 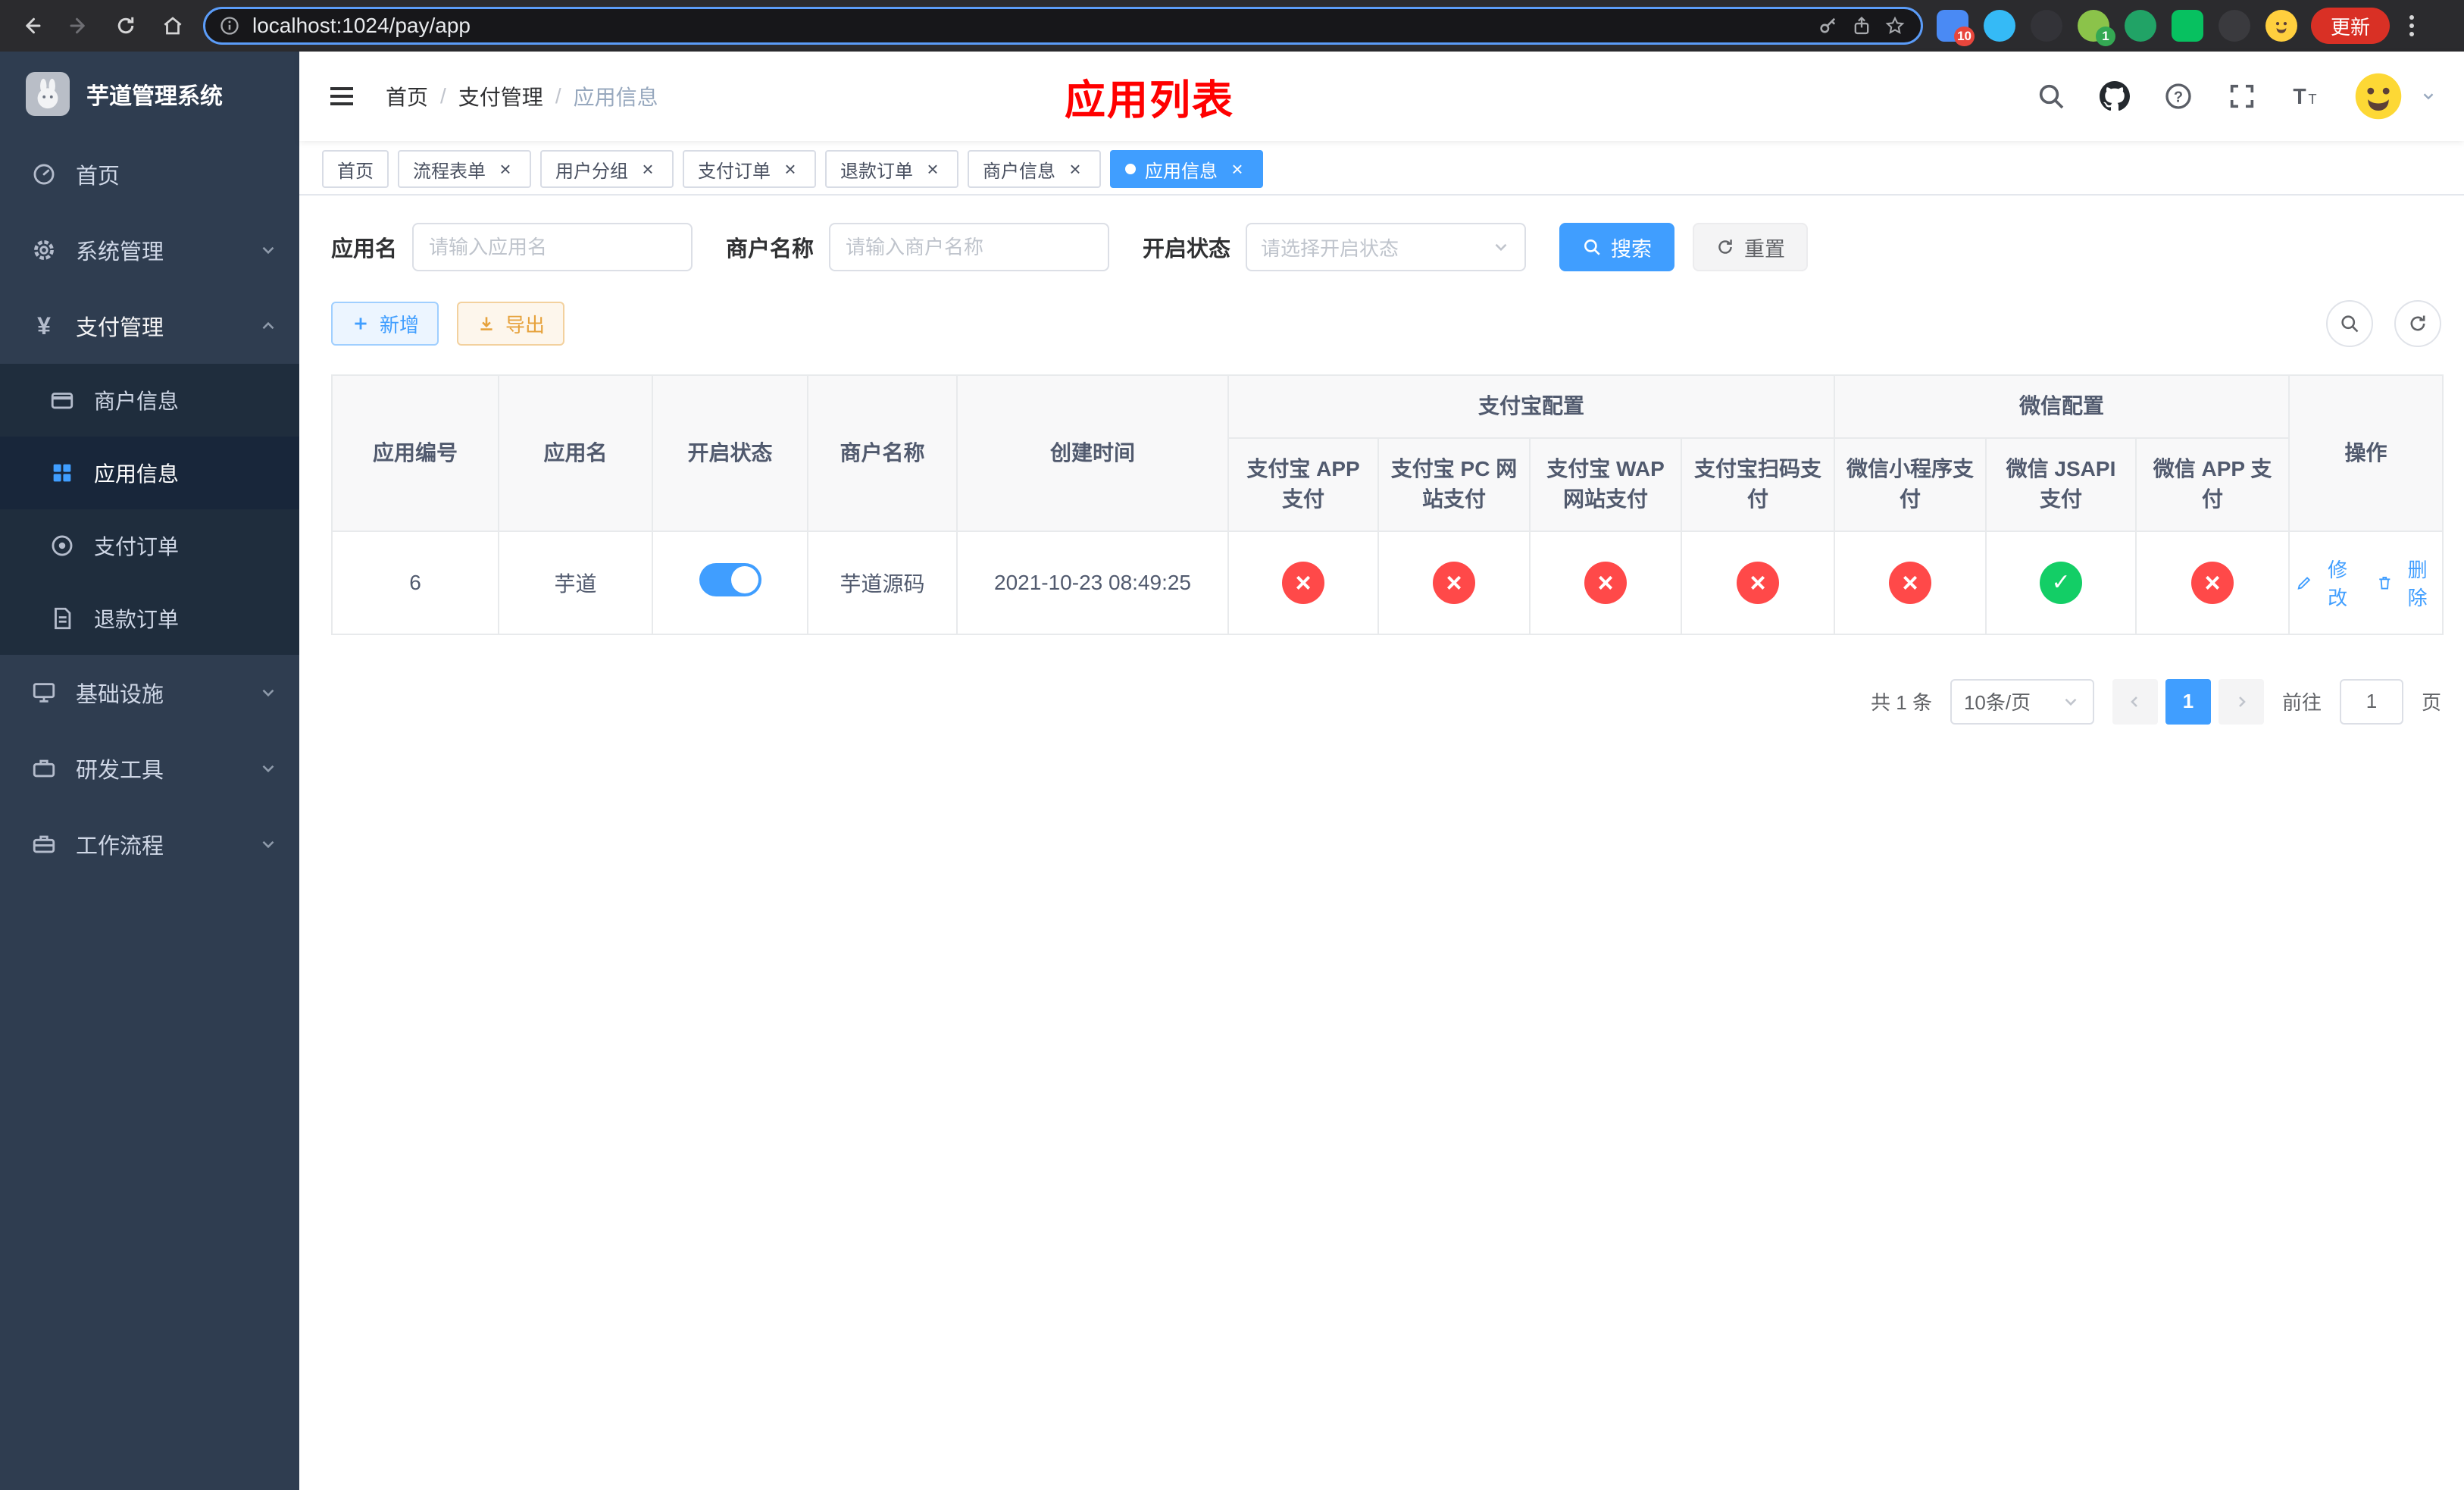 I want to click on tab-home: 首页, so click(x=355, y=169).